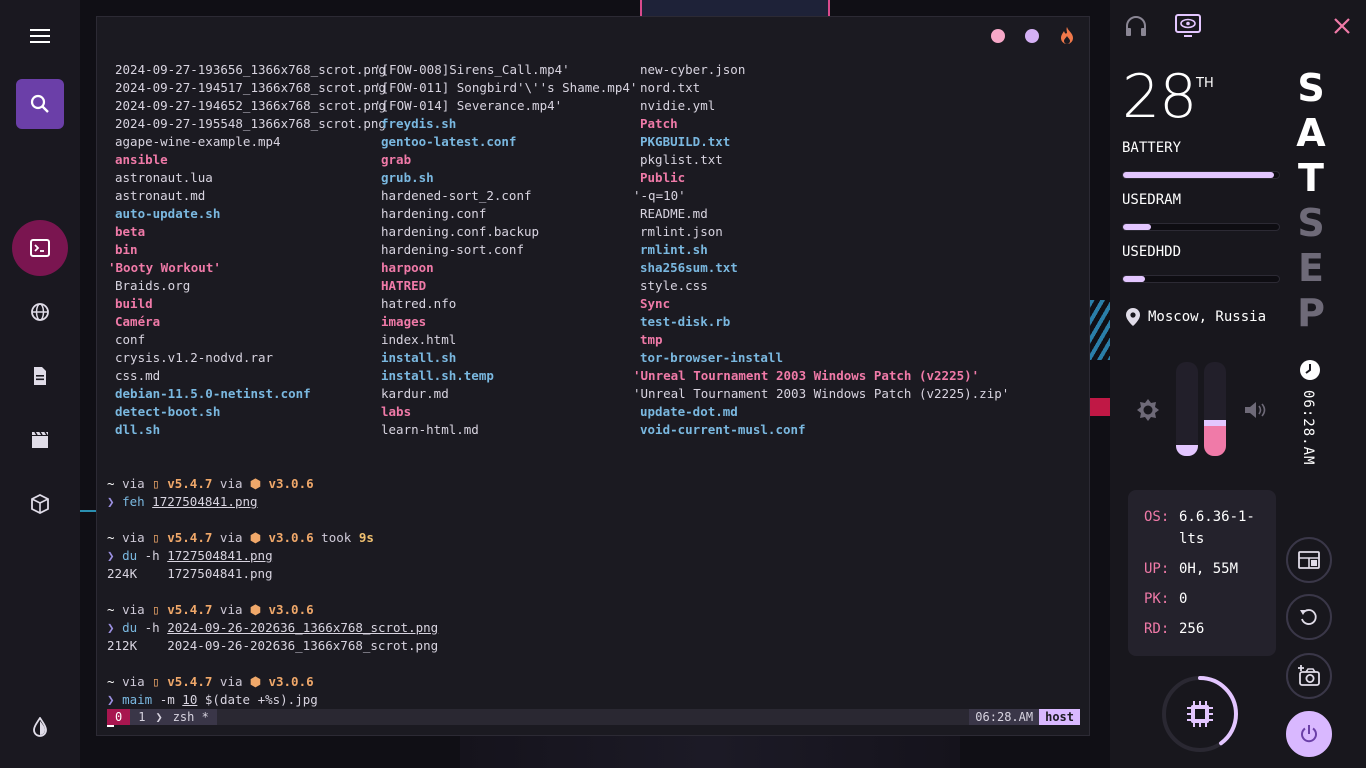 This screenshot has height=768, width=1366. Describe the element at coordinates (1205, 83) in the screenshot. I see `day-suffix: TH` at that location.